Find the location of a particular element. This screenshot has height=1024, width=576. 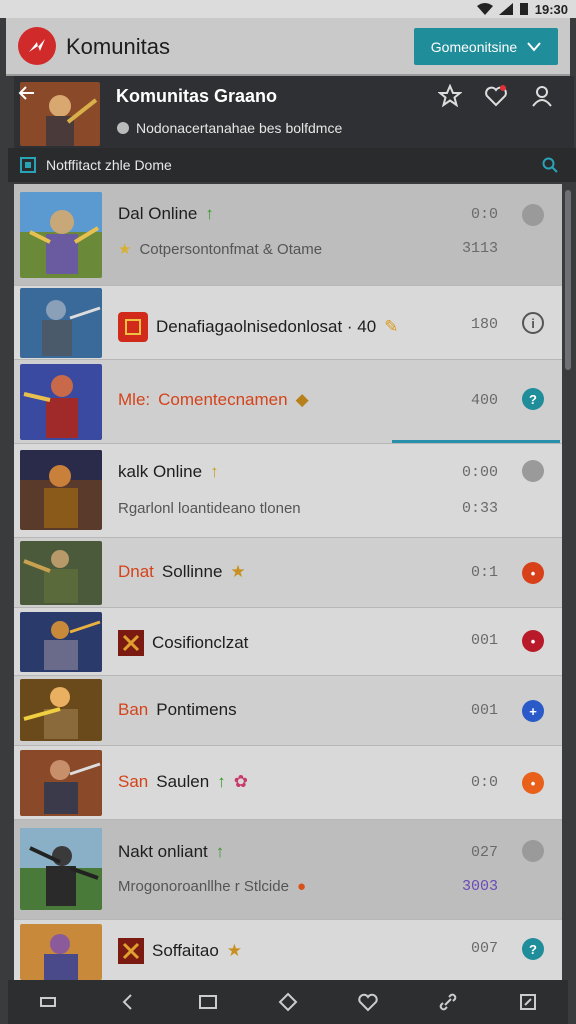

item-title-text: Pontimens is located at coordinates (196, 709).